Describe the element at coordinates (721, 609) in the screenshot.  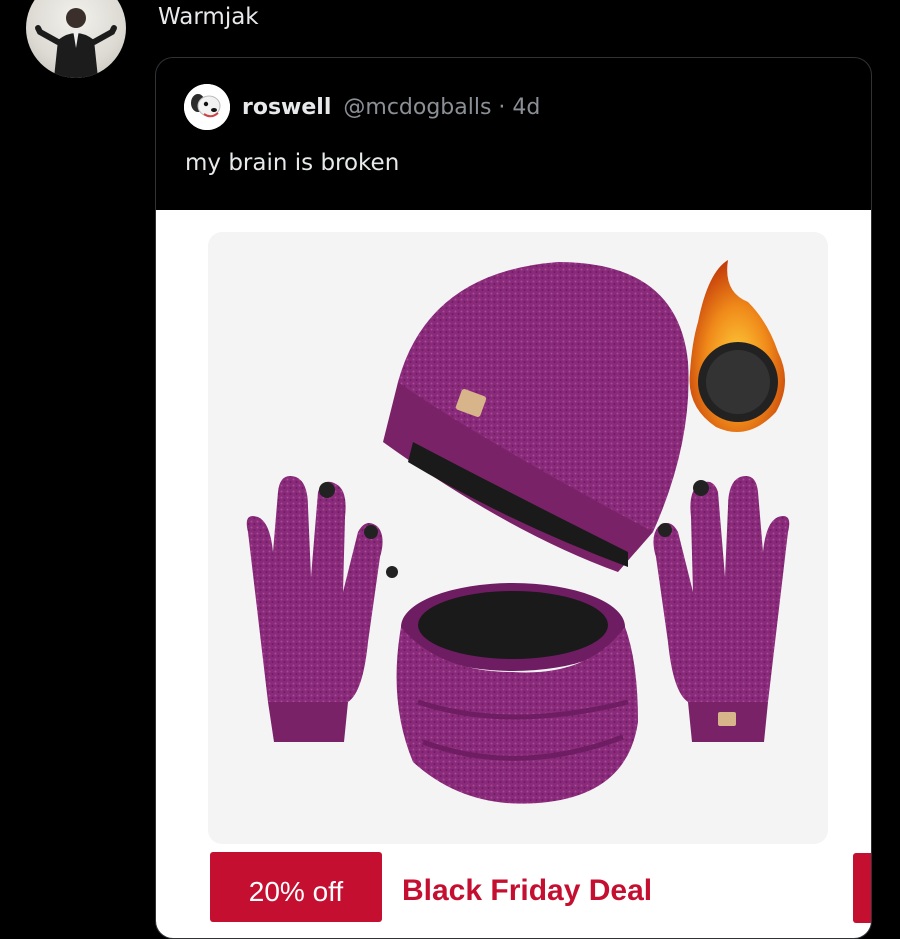
I see `right-glove-icon` at that location.